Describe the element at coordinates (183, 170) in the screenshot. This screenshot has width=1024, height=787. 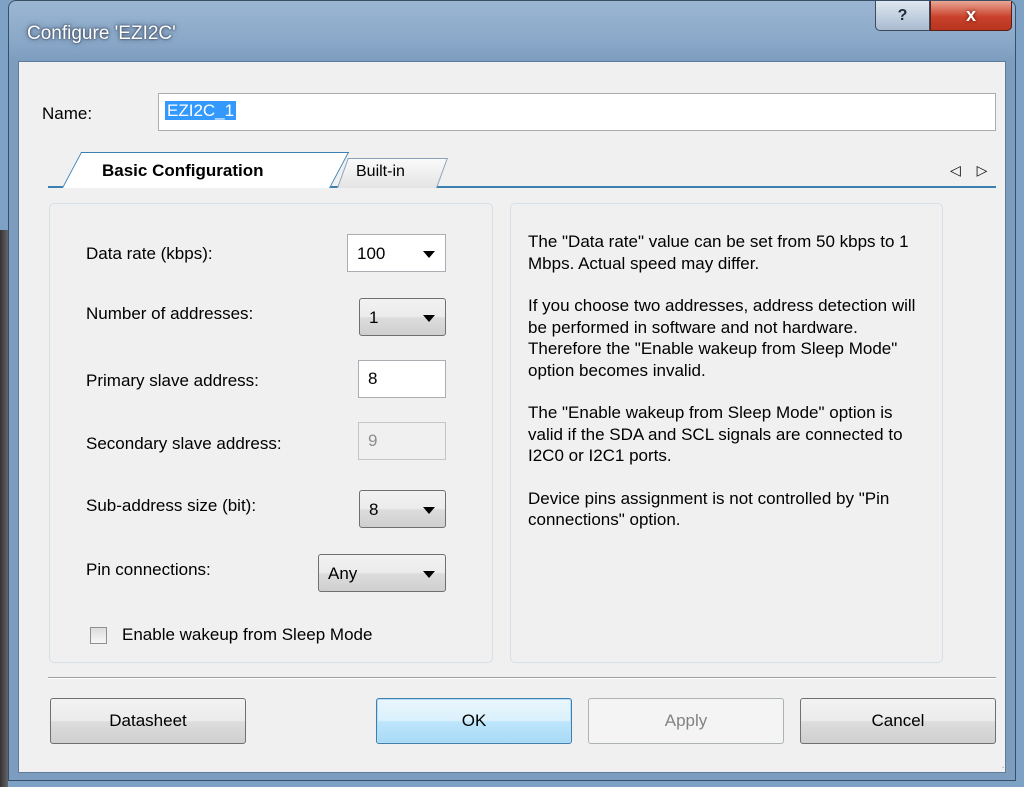
I see `tab-basic-configuration-label: Basic Configuration` at that location.